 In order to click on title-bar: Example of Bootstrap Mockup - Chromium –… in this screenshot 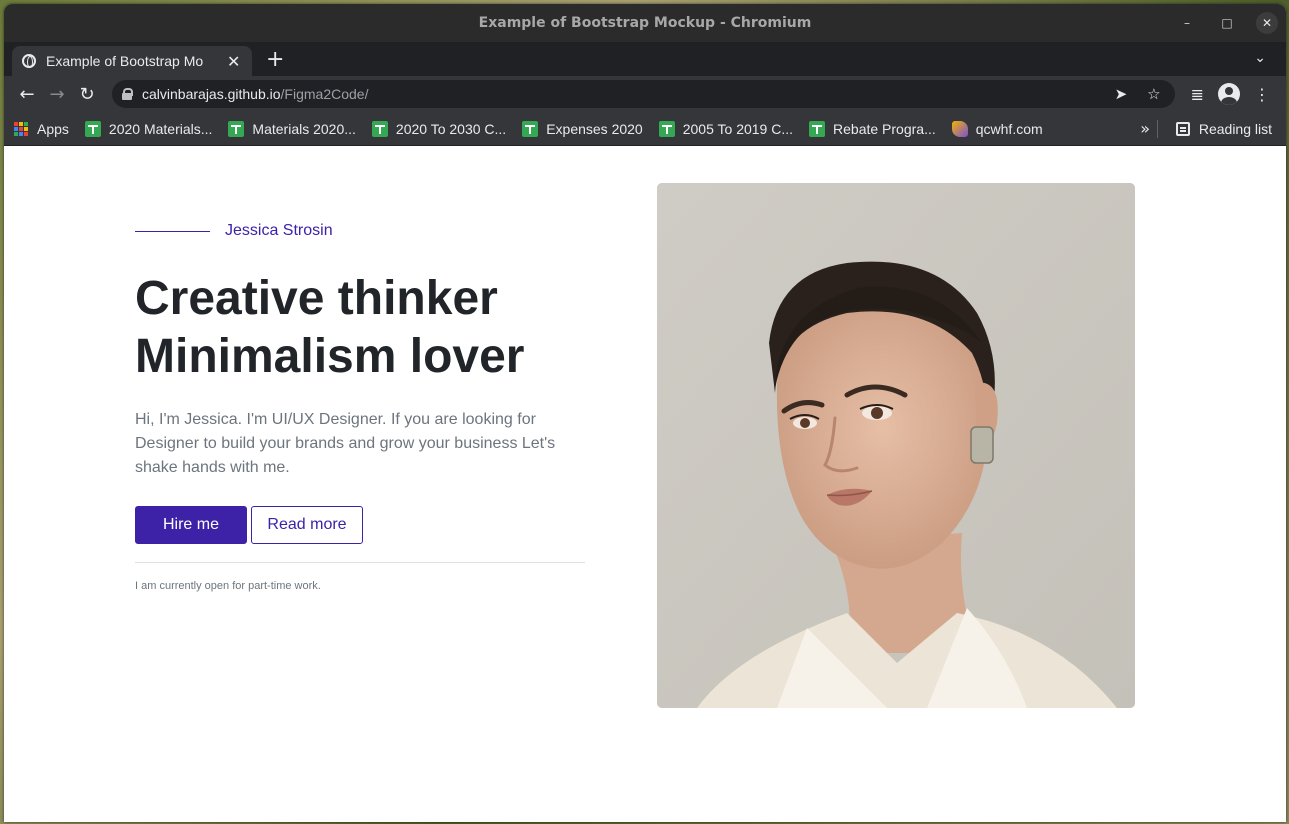, I will do `click(645, 23)`.